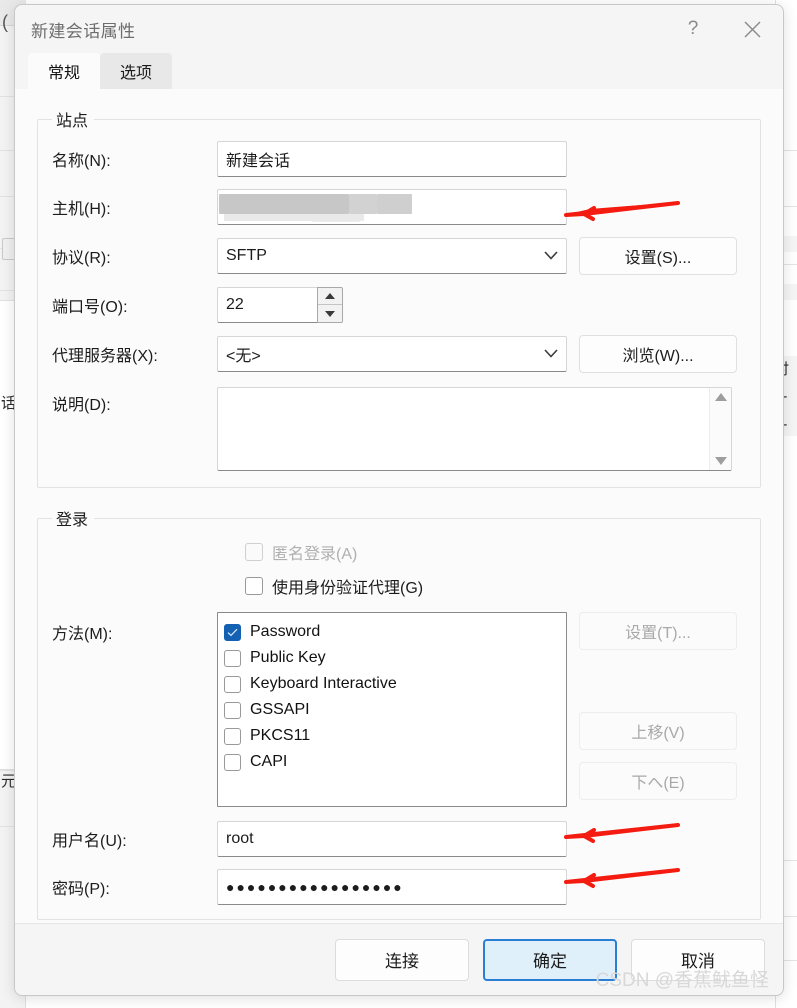 This screenshot has height=1008, width=797. I want to click on password-label: 密码(P):, so click(81, 889).